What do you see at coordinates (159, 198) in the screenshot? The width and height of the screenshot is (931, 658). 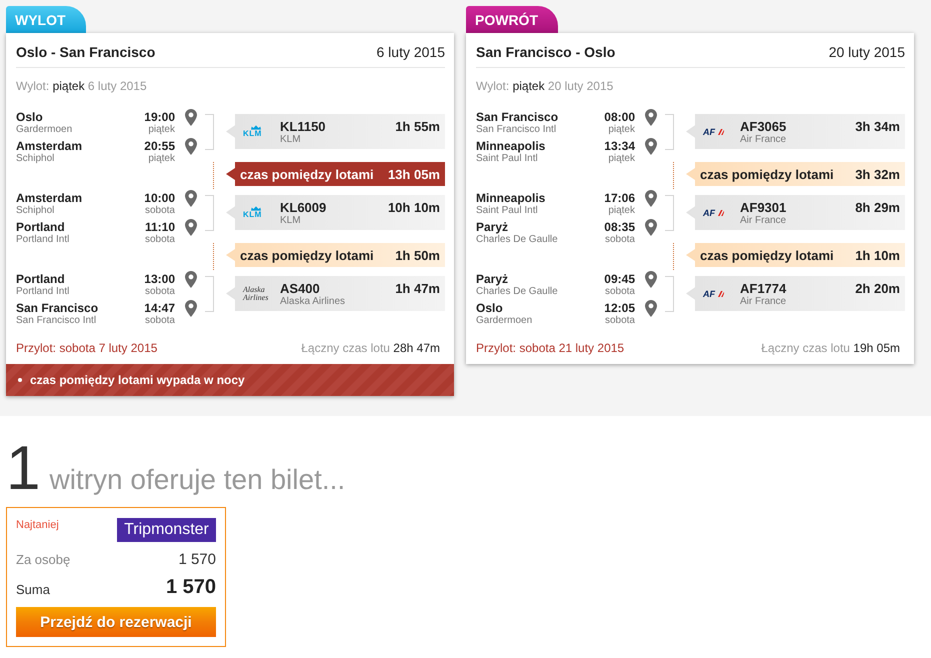 I see `stop-time: 10:00` at bounding box center [159, 198].